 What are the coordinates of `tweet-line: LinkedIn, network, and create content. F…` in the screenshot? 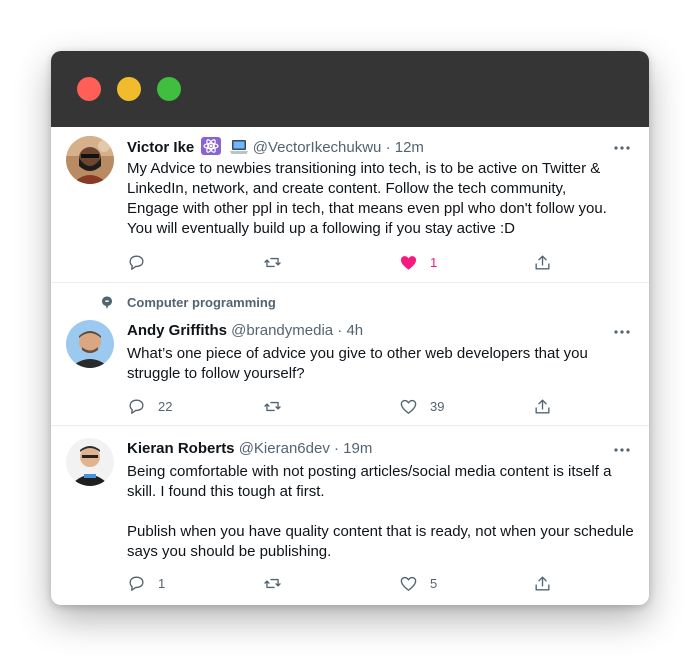 It's located at (347, 188).